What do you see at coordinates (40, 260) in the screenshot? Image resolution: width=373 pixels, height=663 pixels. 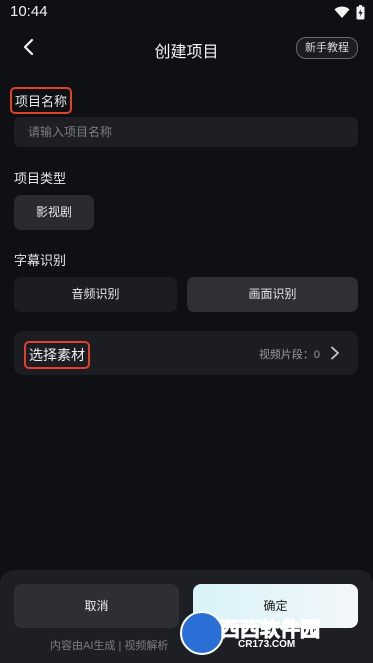 I see `subtitle-recognition-label: 字幕识别` at bounding box center [40, 260].